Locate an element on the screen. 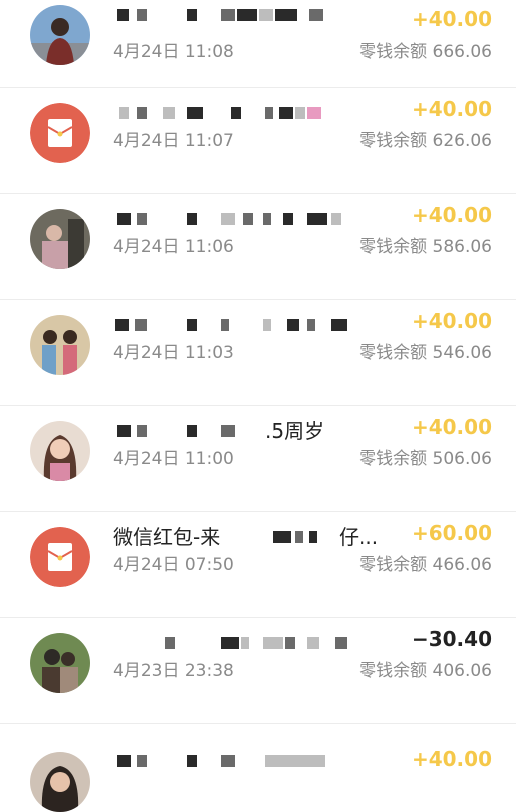  transaction-row: 4月24日 11:06 +40.00 零钱余额 586.06 is located at coordinates (258, 247).